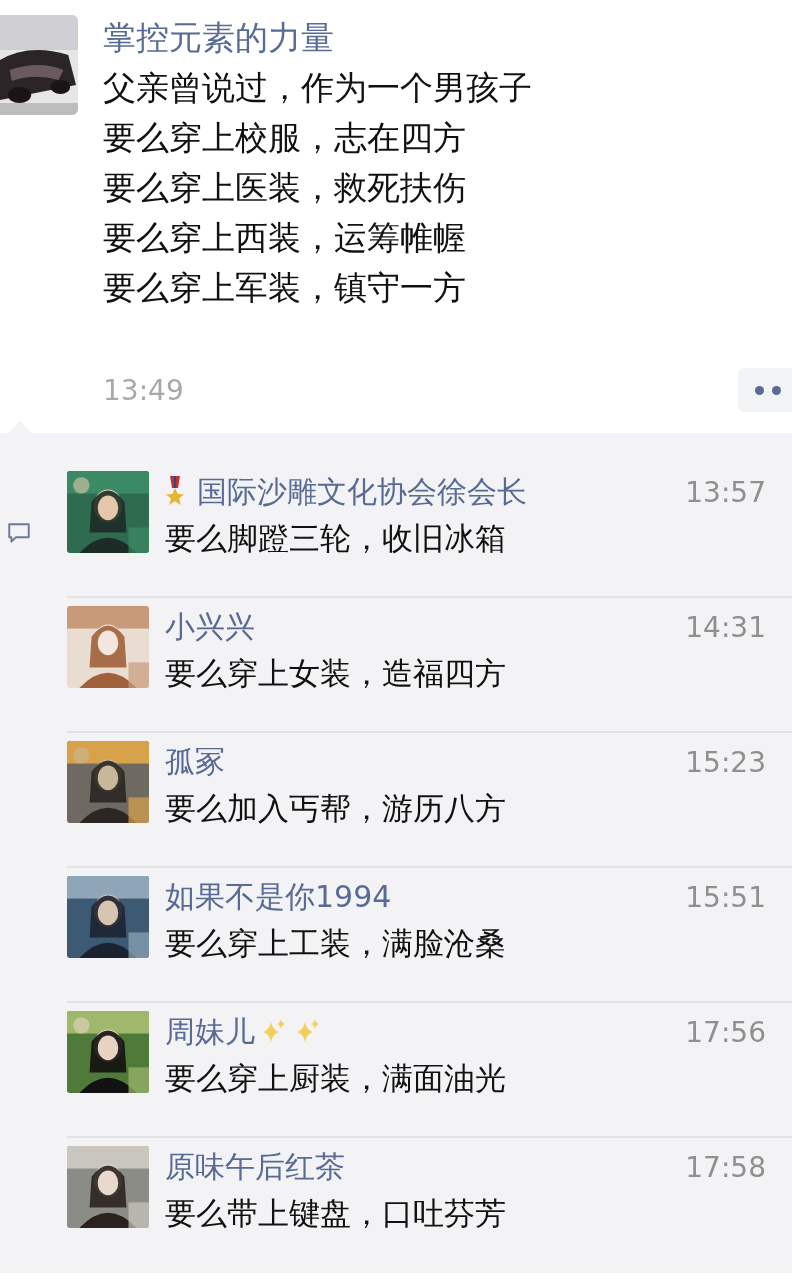  Describe the element at coordinates (725, 492) in the screenshot. I see `comment-time: 13:57` at that location.